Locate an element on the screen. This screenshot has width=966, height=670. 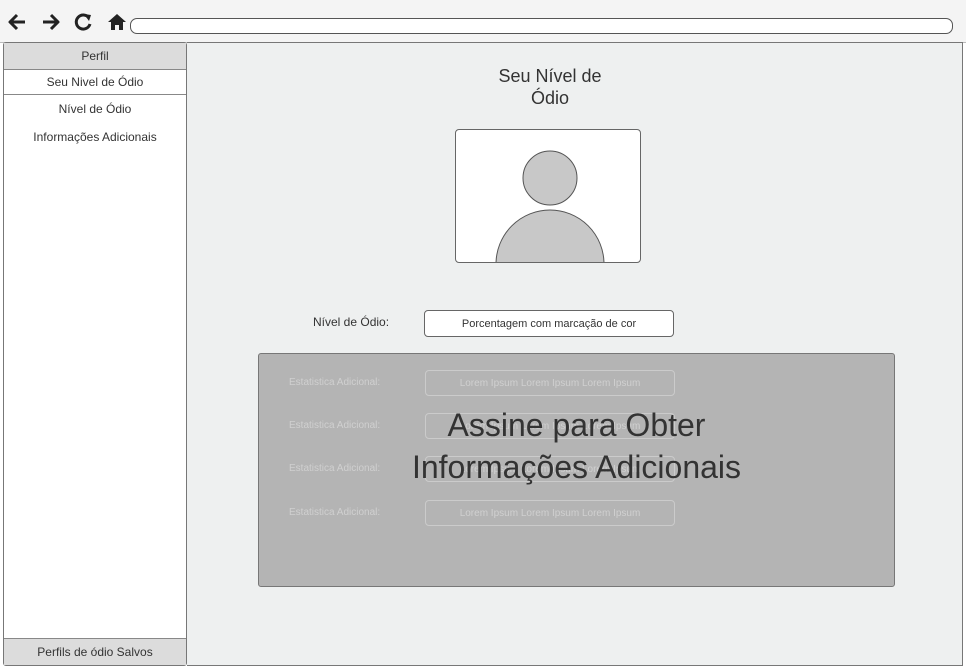
hate-level-value: Porcentagem com marcação de cor is located at coordinates (549, 323).